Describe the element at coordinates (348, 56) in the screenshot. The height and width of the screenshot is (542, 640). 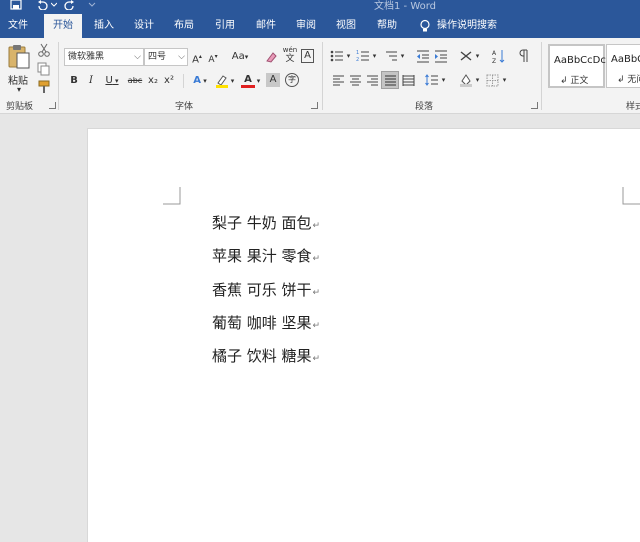
I see `bullets-dropdown: ▾` at that location.